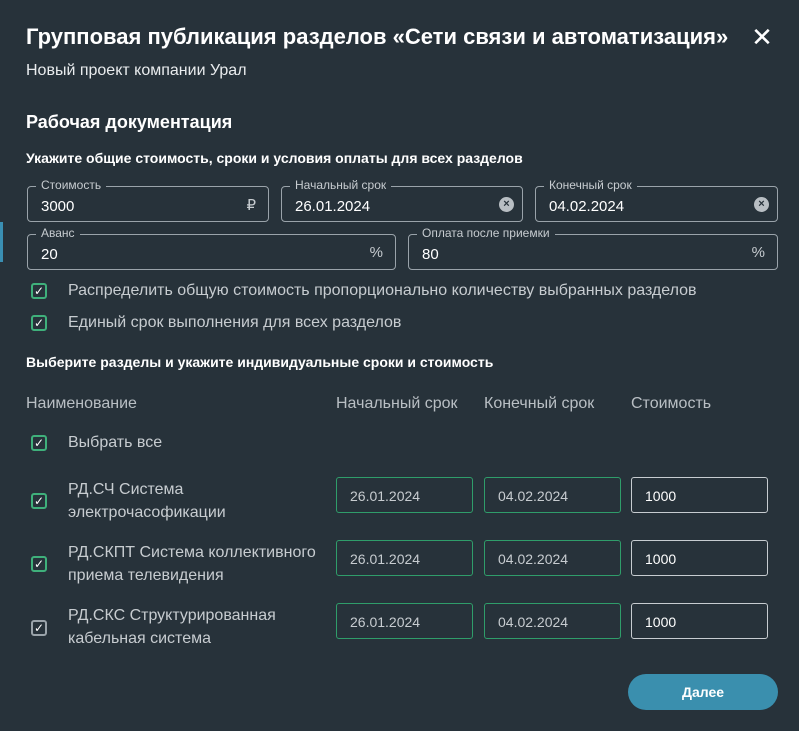  What do you see at coordinates (590, 185) in the screenshot?
I see `end-date-label: Конечный срок` at bounding box center [590, 185].